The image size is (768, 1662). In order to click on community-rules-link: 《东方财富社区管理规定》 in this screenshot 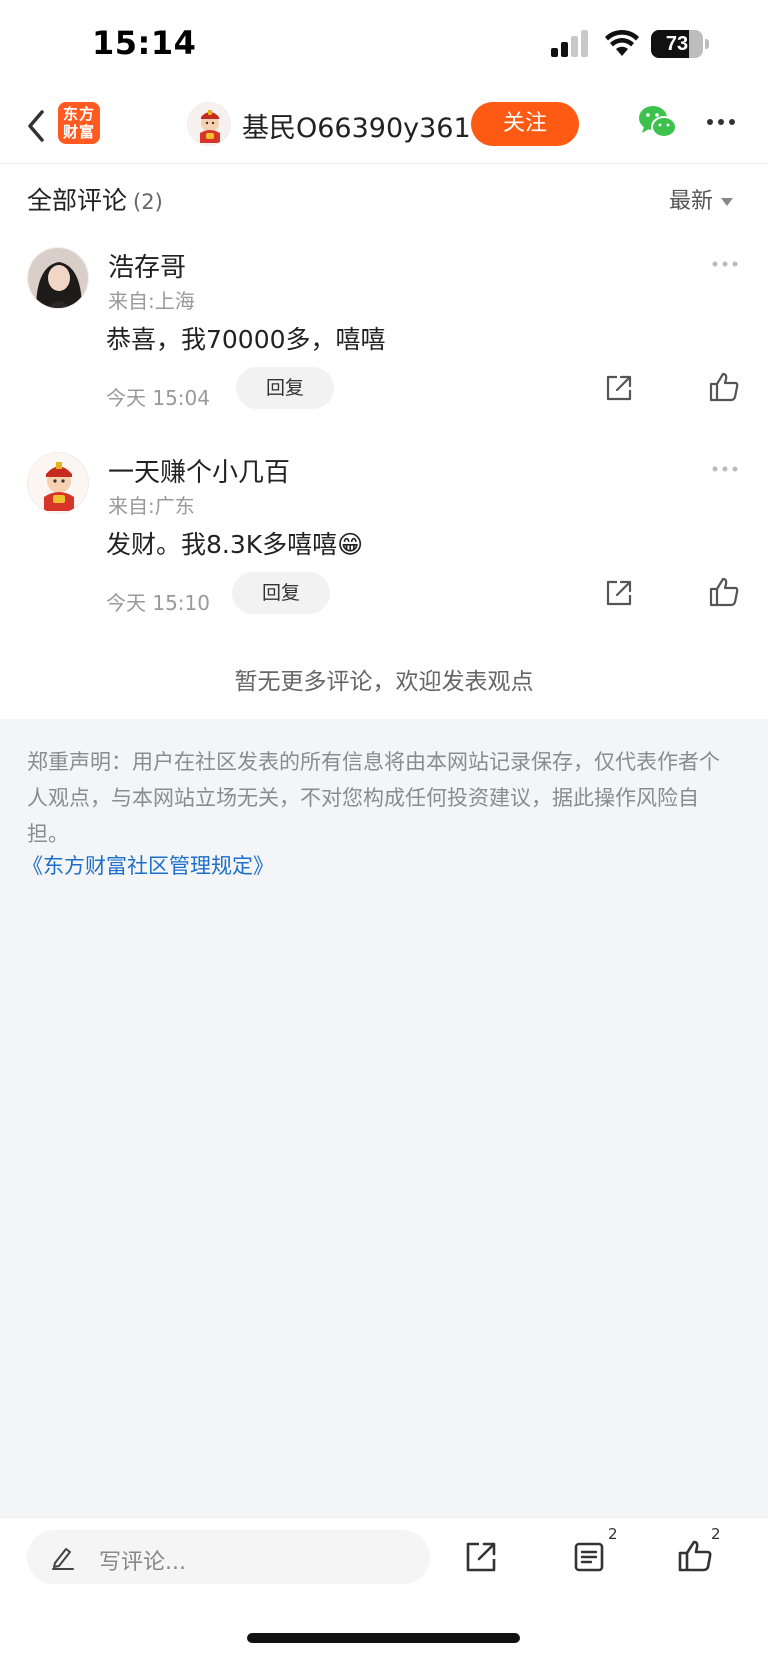, I will do `click(148, 865)`.